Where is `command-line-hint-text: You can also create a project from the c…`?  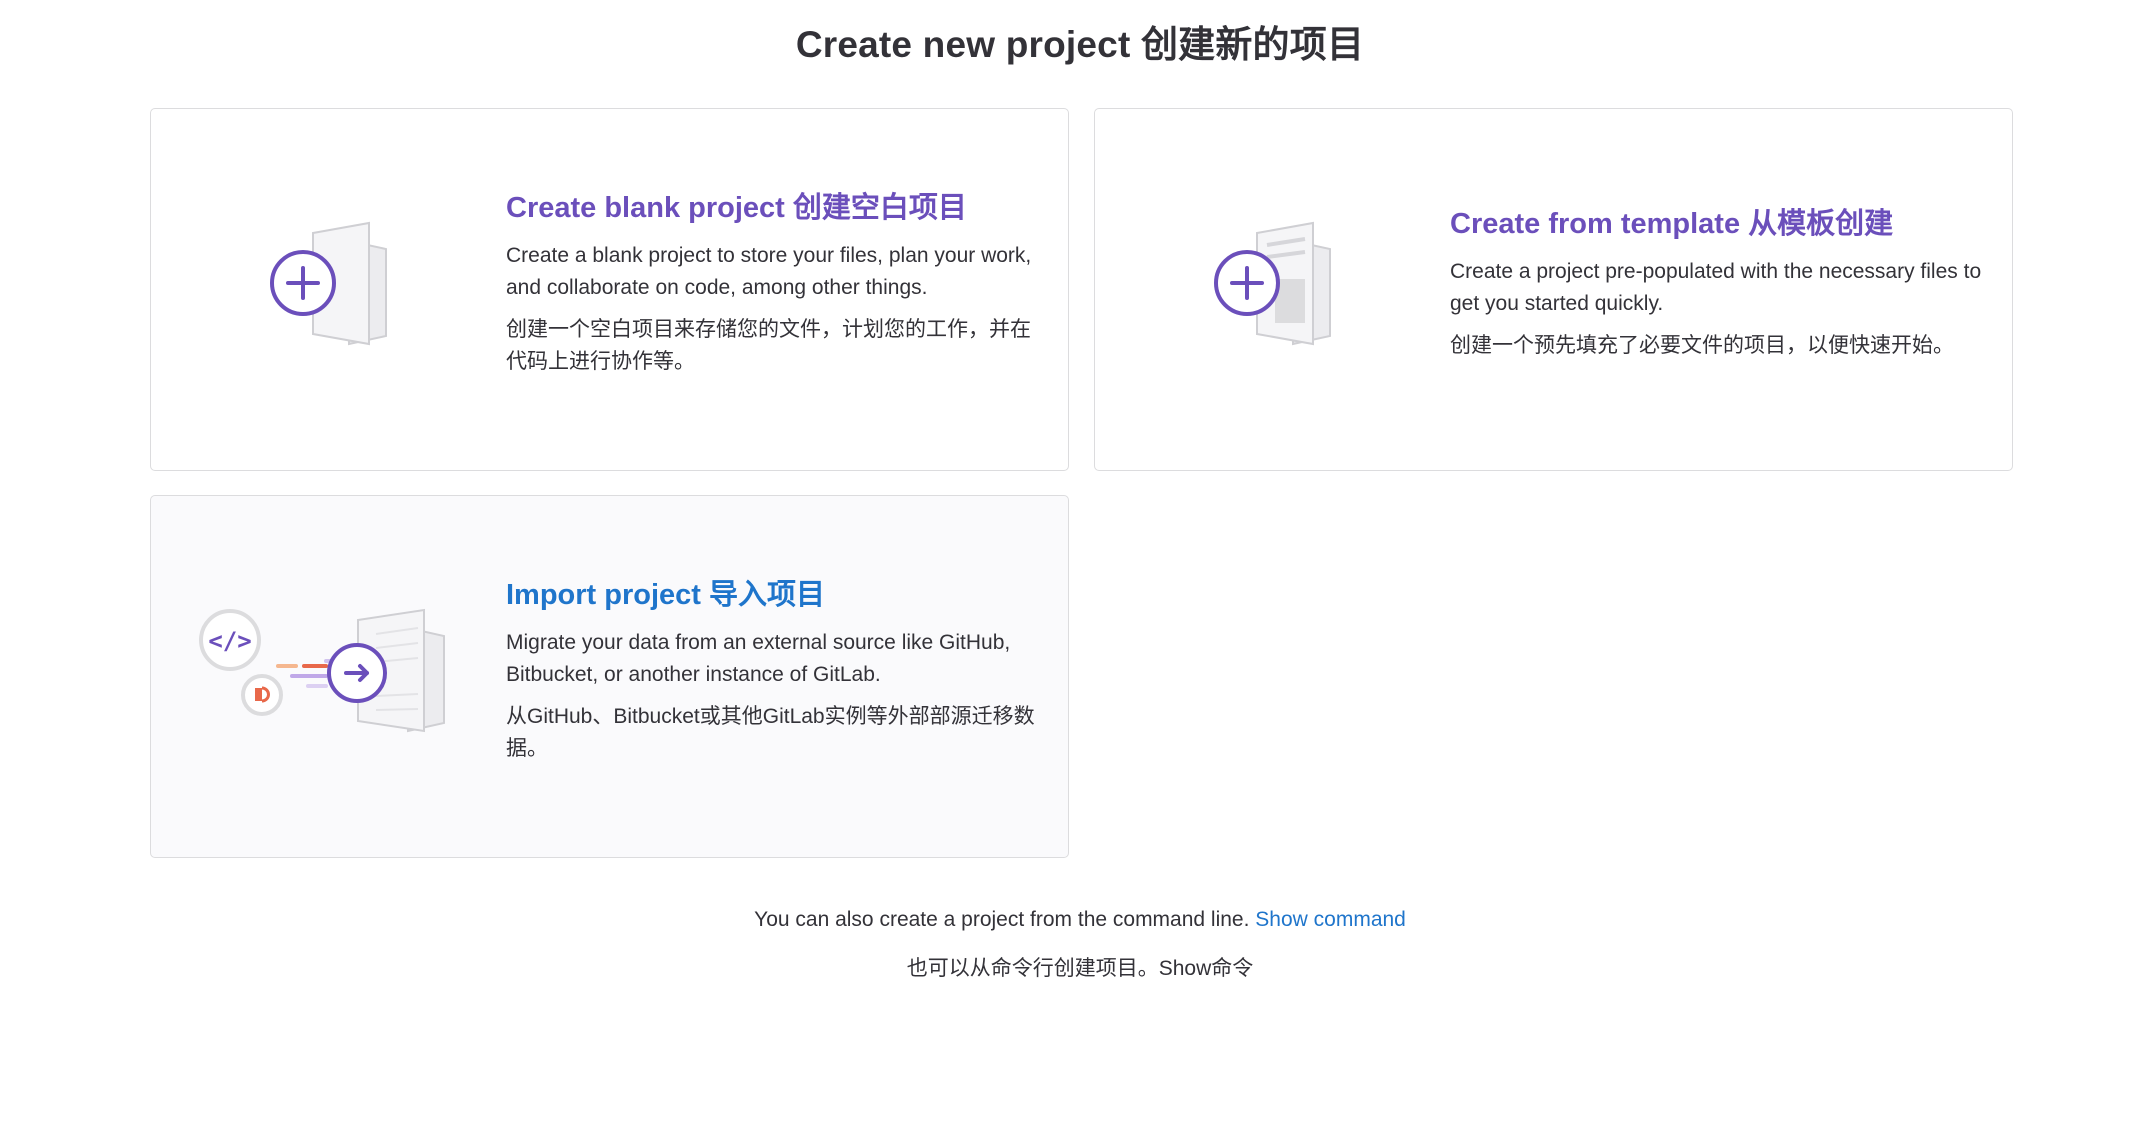 command-line-hint-text: You can also create a project from the c… is located at coordinates (1005, 919).